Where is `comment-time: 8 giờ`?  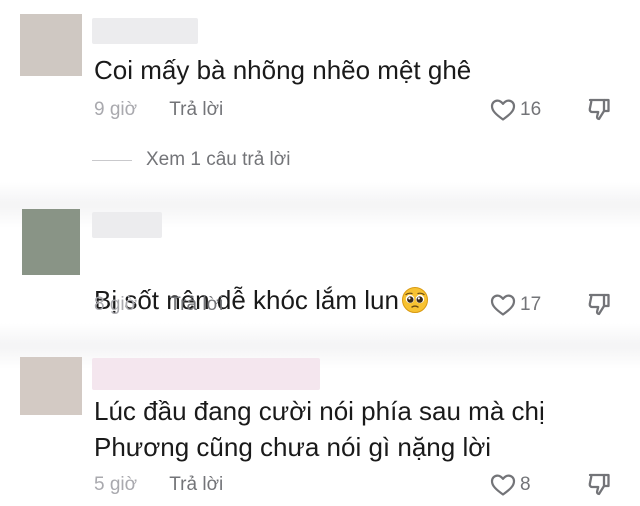 comment-time: 8 giờ is located at coordinates (116, 304).